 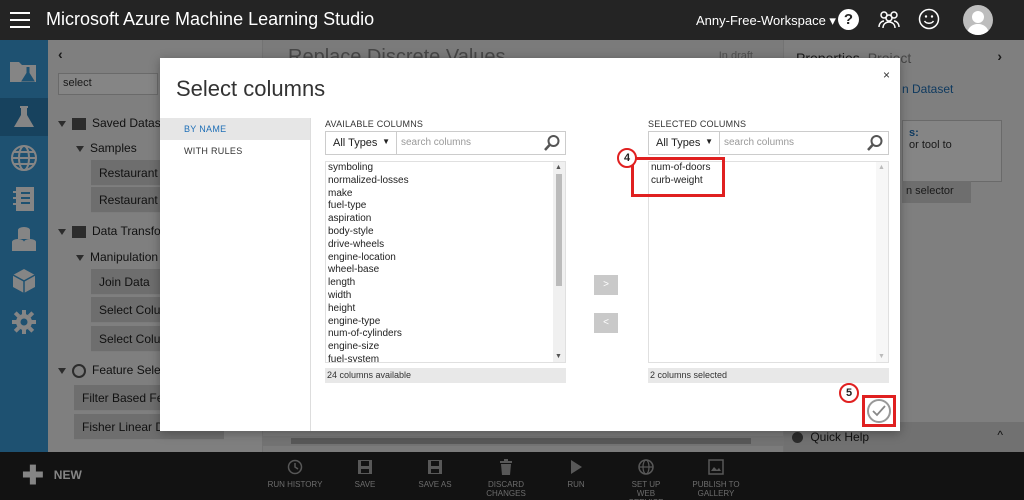 I want to click on list-item: engine-location, so click(x=445, y=258).